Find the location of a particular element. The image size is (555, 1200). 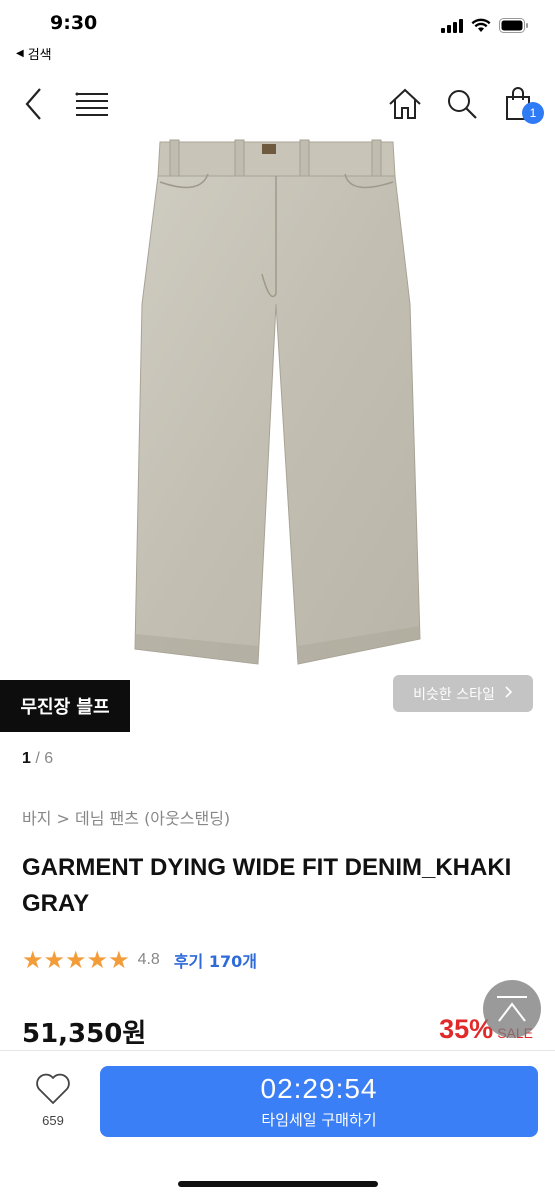

status-bar: 9:30 ◀ 검색 is located at coordinates (277, 31).